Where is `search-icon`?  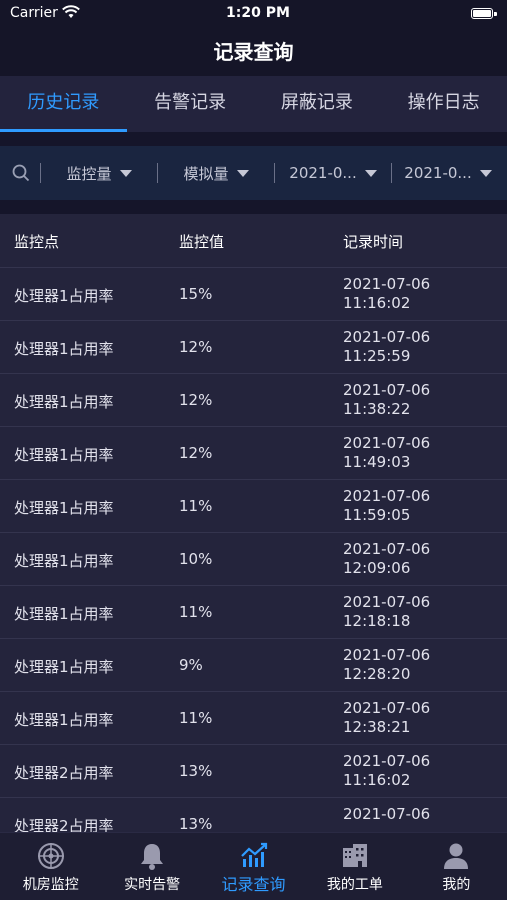
search-icon is located at coordinates (21, 173).